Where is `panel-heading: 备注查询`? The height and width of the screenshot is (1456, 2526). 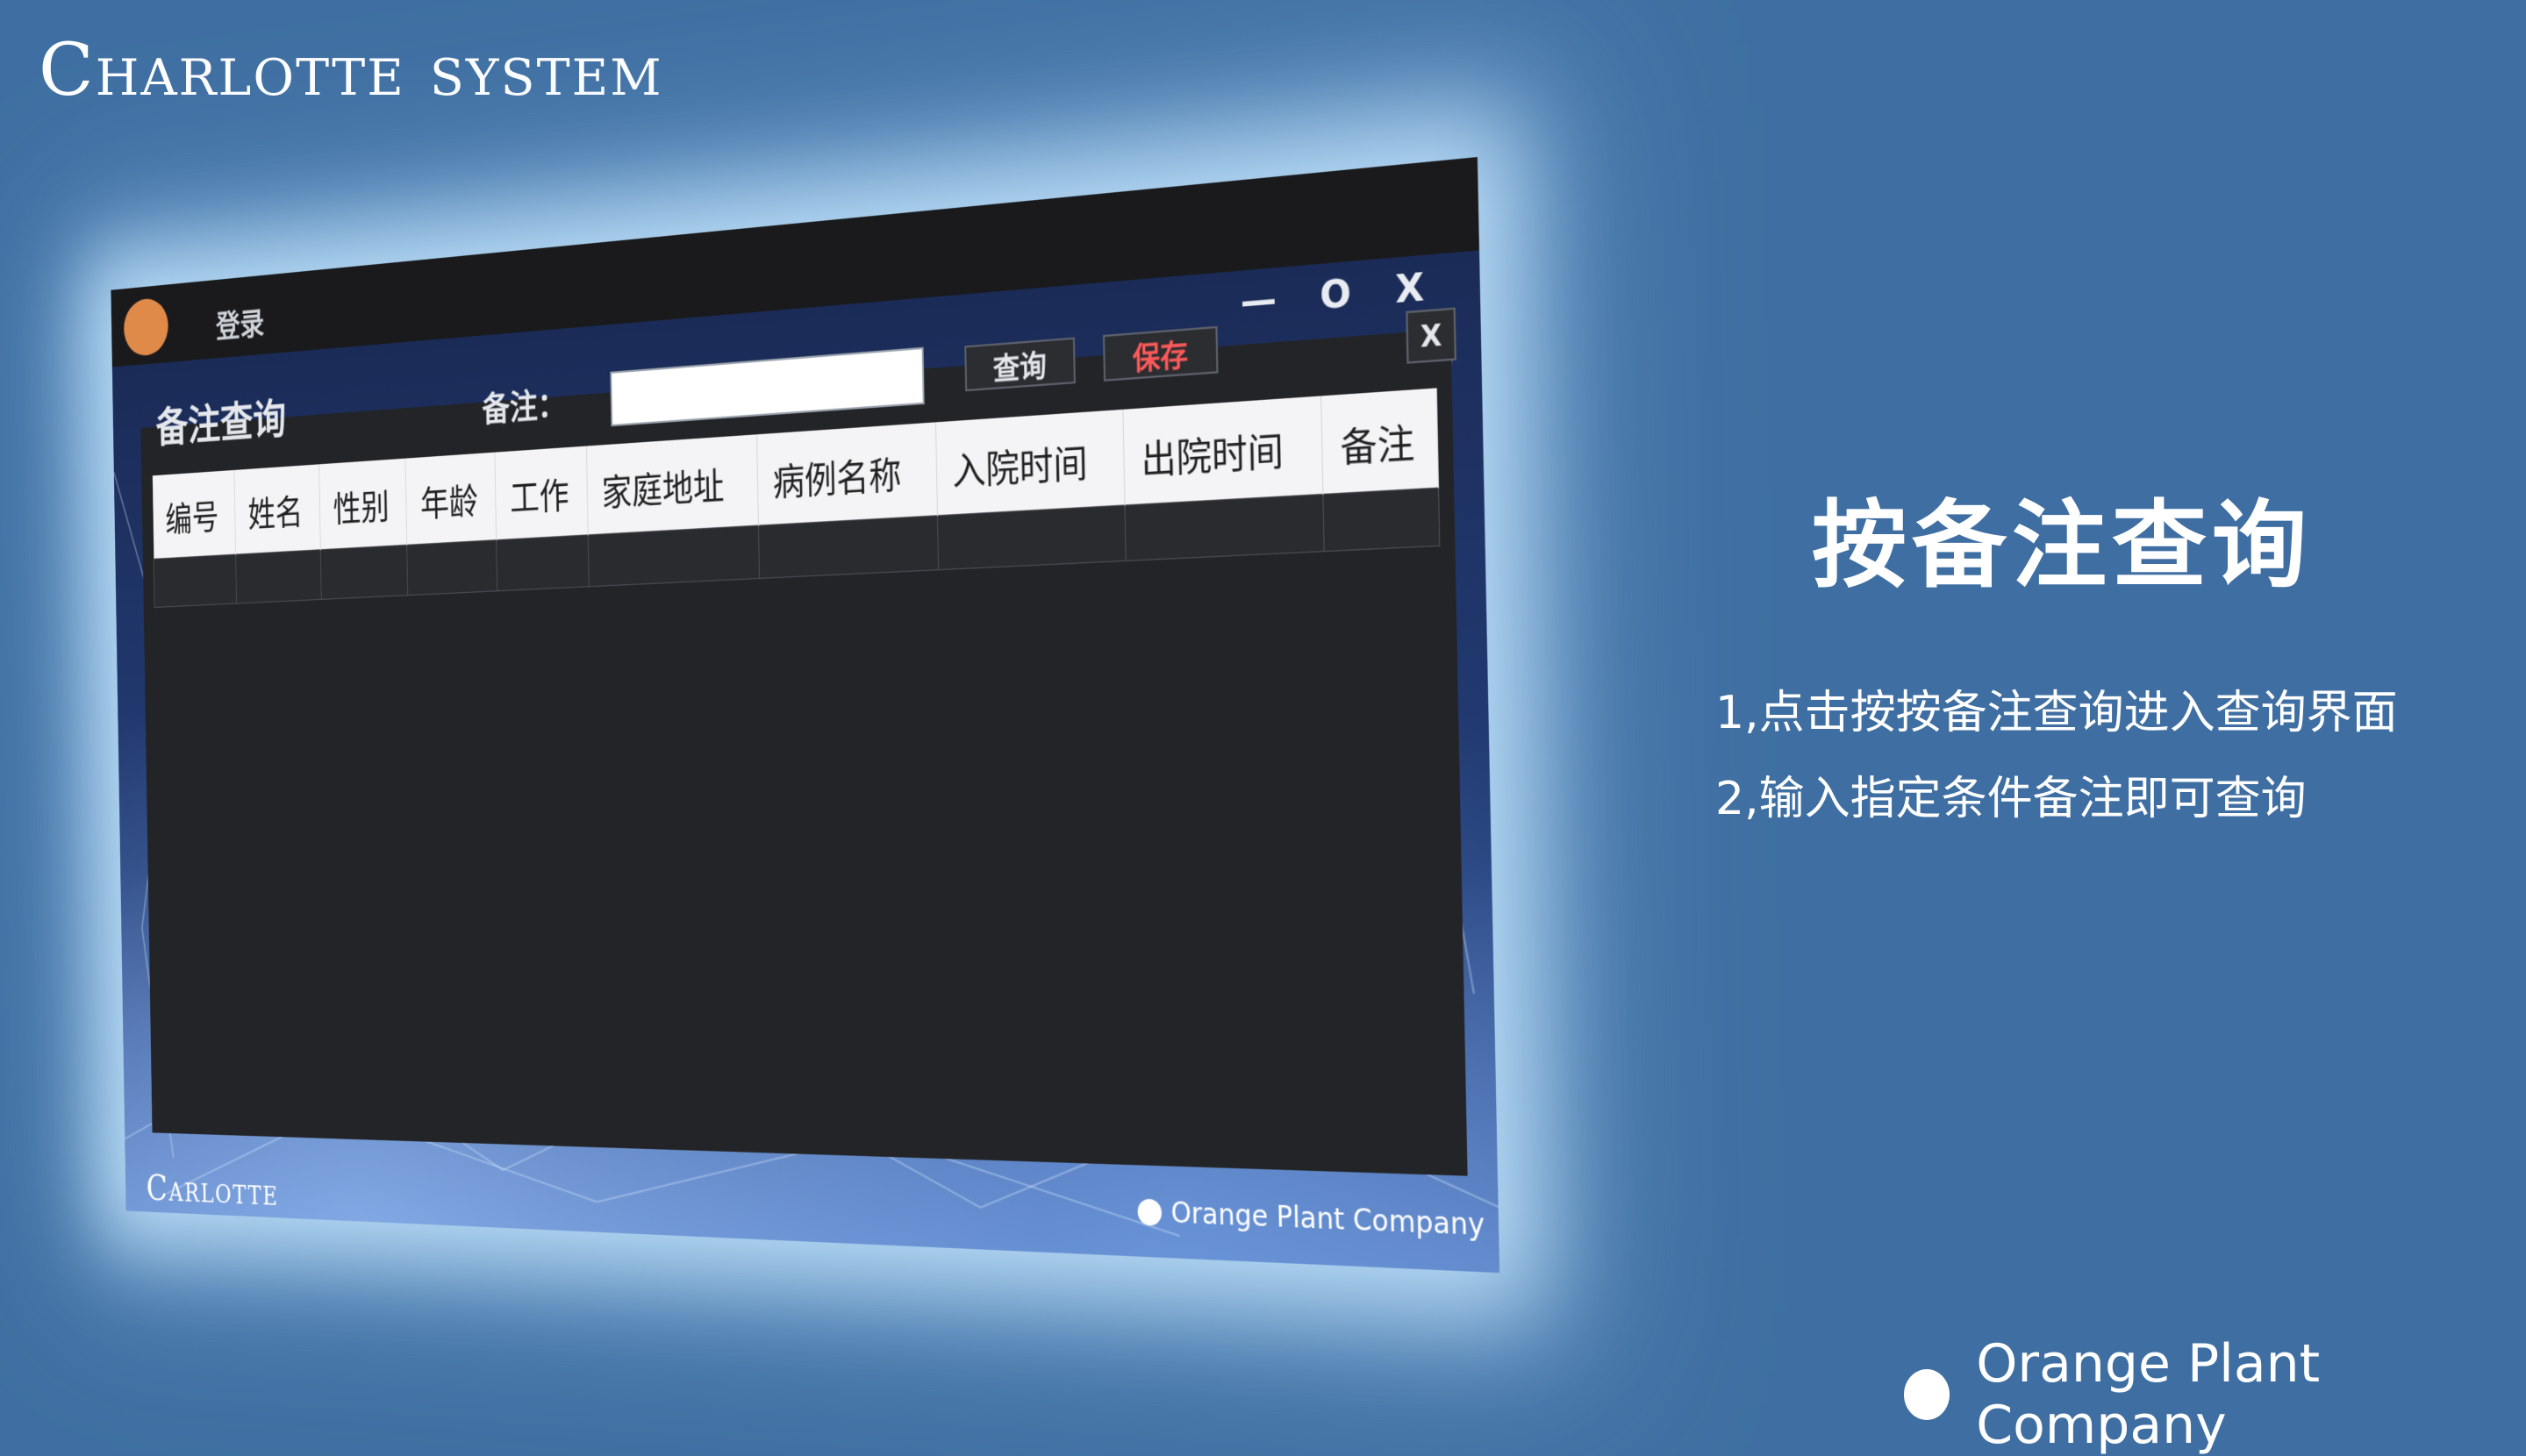 panel-heading: 备注查询 is located at coordinates (221, 422).